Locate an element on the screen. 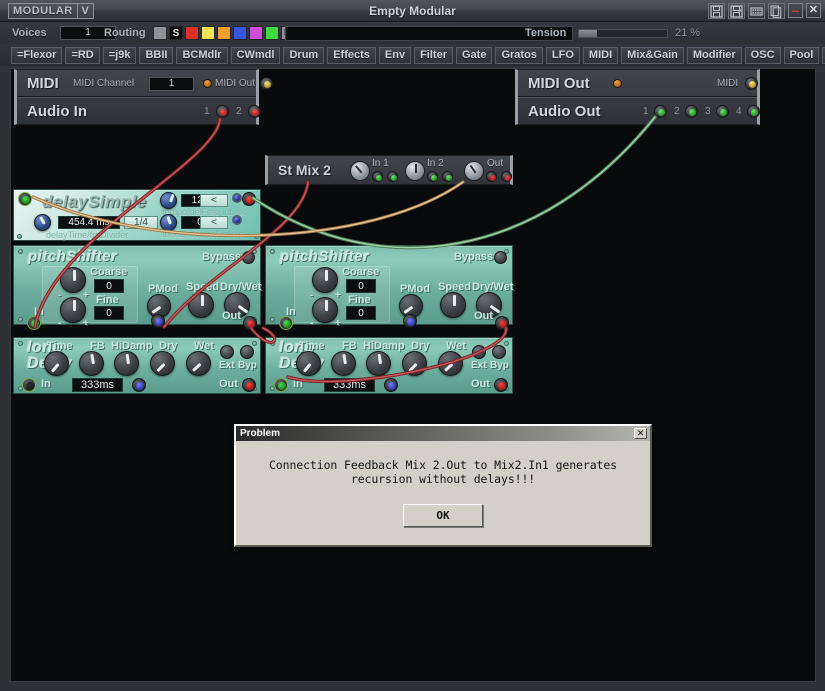 Image resolution: width=825 pixels, height=691 pixels. stmix2-out-jack-b is located at coordinates (506, 176).